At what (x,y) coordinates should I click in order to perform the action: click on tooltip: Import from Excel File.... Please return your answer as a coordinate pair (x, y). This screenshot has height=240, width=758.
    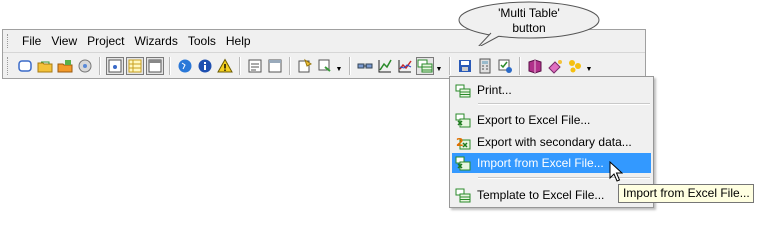
    Looking at the image, I should click on (686, 193).